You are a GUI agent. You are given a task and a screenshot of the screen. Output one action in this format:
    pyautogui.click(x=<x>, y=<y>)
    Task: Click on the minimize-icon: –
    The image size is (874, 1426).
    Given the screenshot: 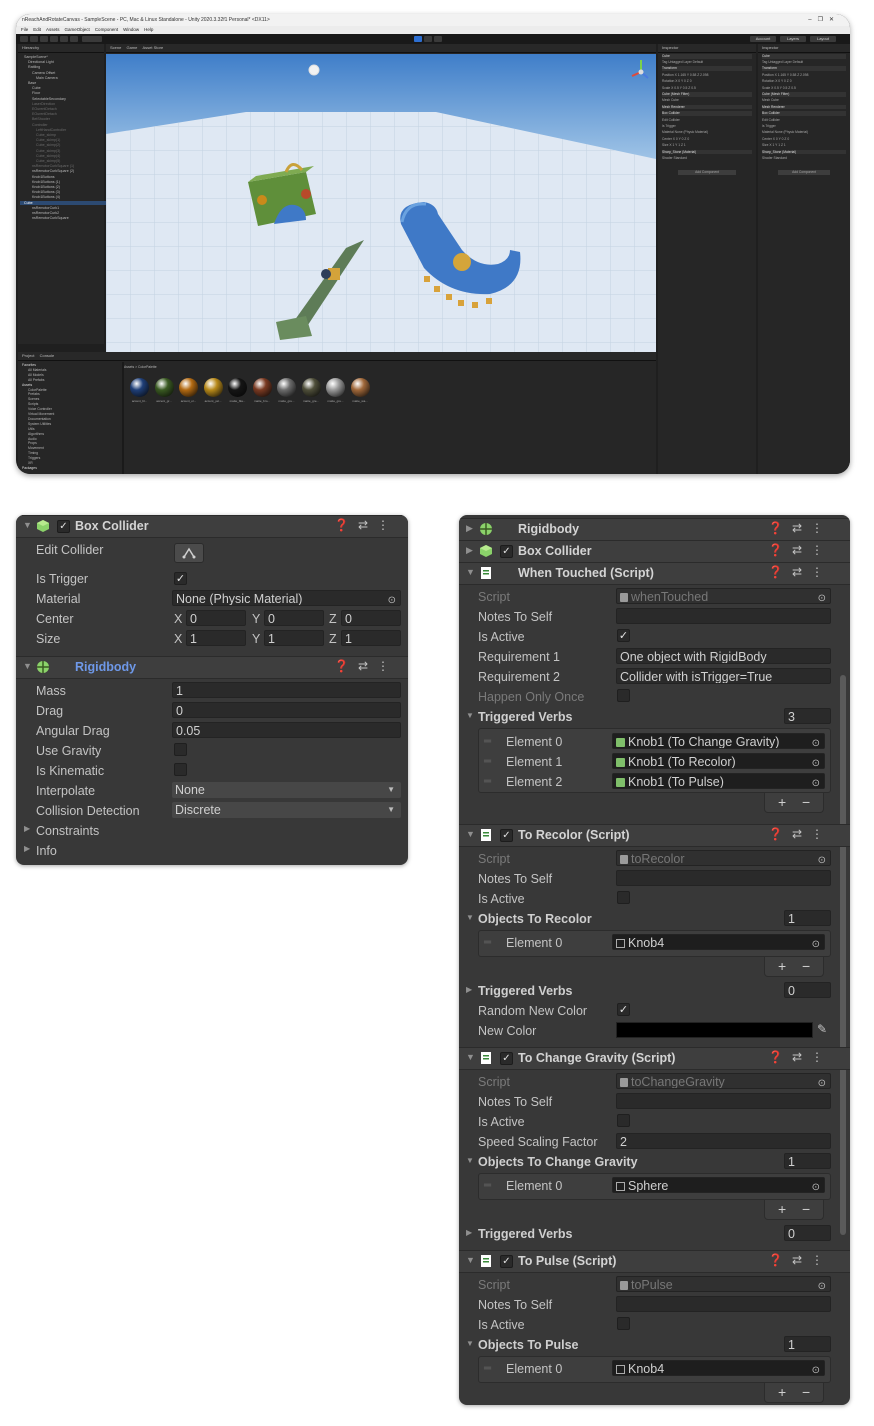 What is the action you would take?
    pyautogui.click(x=812, y=20)
    